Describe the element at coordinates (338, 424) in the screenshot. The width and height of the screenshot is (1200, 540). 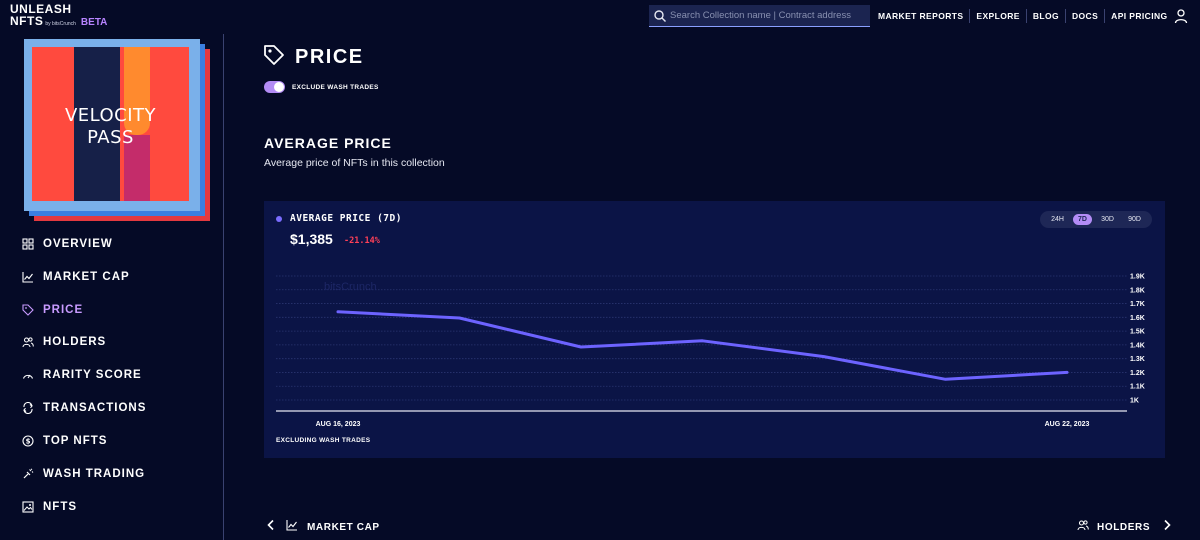
I see `x-tick-label: AUG 16, 2023` at that location.